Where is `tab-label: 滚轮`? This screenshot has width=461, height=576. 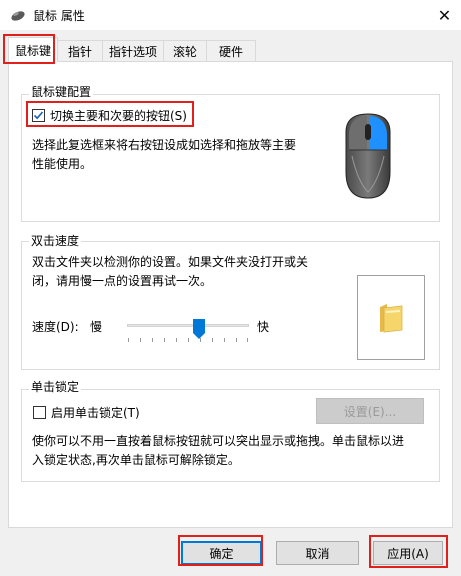
tab-label: 滚轮 is located at coordinates (184, 51).